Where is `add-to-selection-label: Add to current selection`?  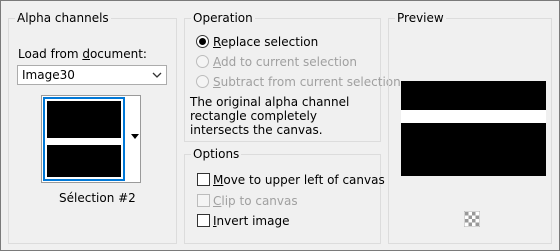 add-to-selection-label: Add to current selection is located at coordinates (285, 62).